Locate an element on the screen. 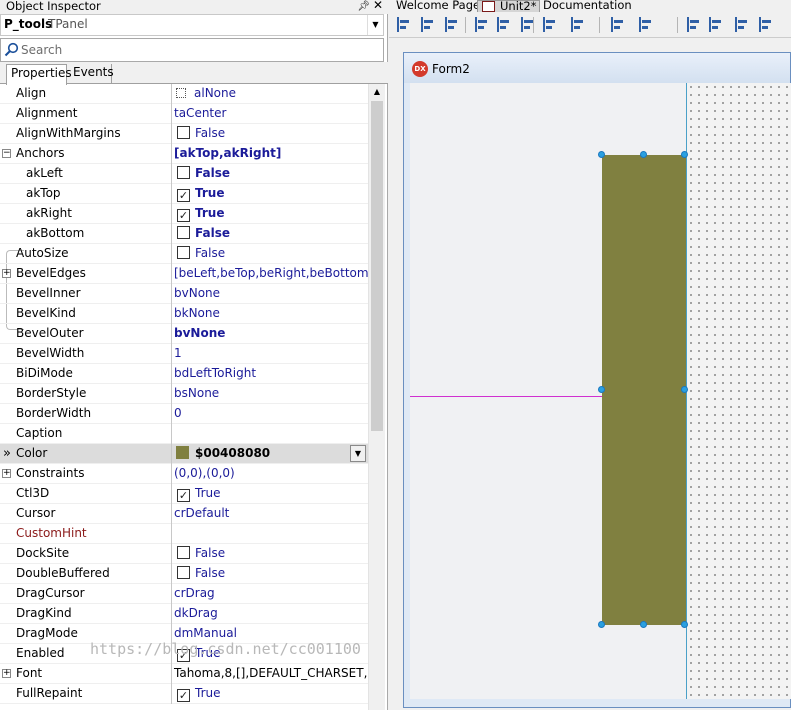  send-back-icon is located at coordinates (741, 24).